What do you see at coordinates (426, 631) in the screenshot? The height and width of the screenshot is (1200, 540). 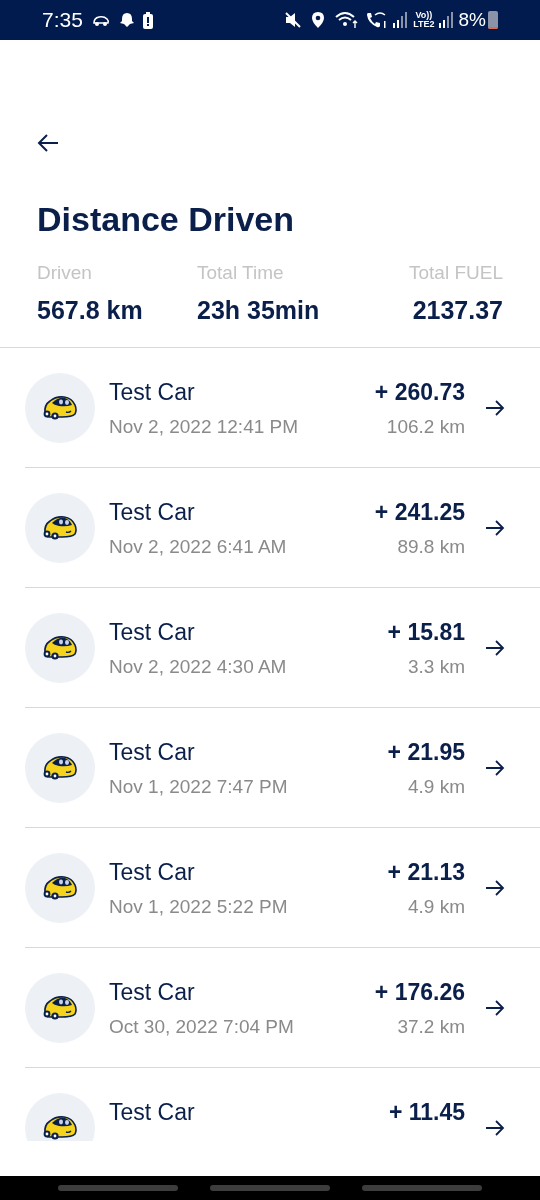 I see `fuel-amount: + 15.81` at bounding box center [426, 631].